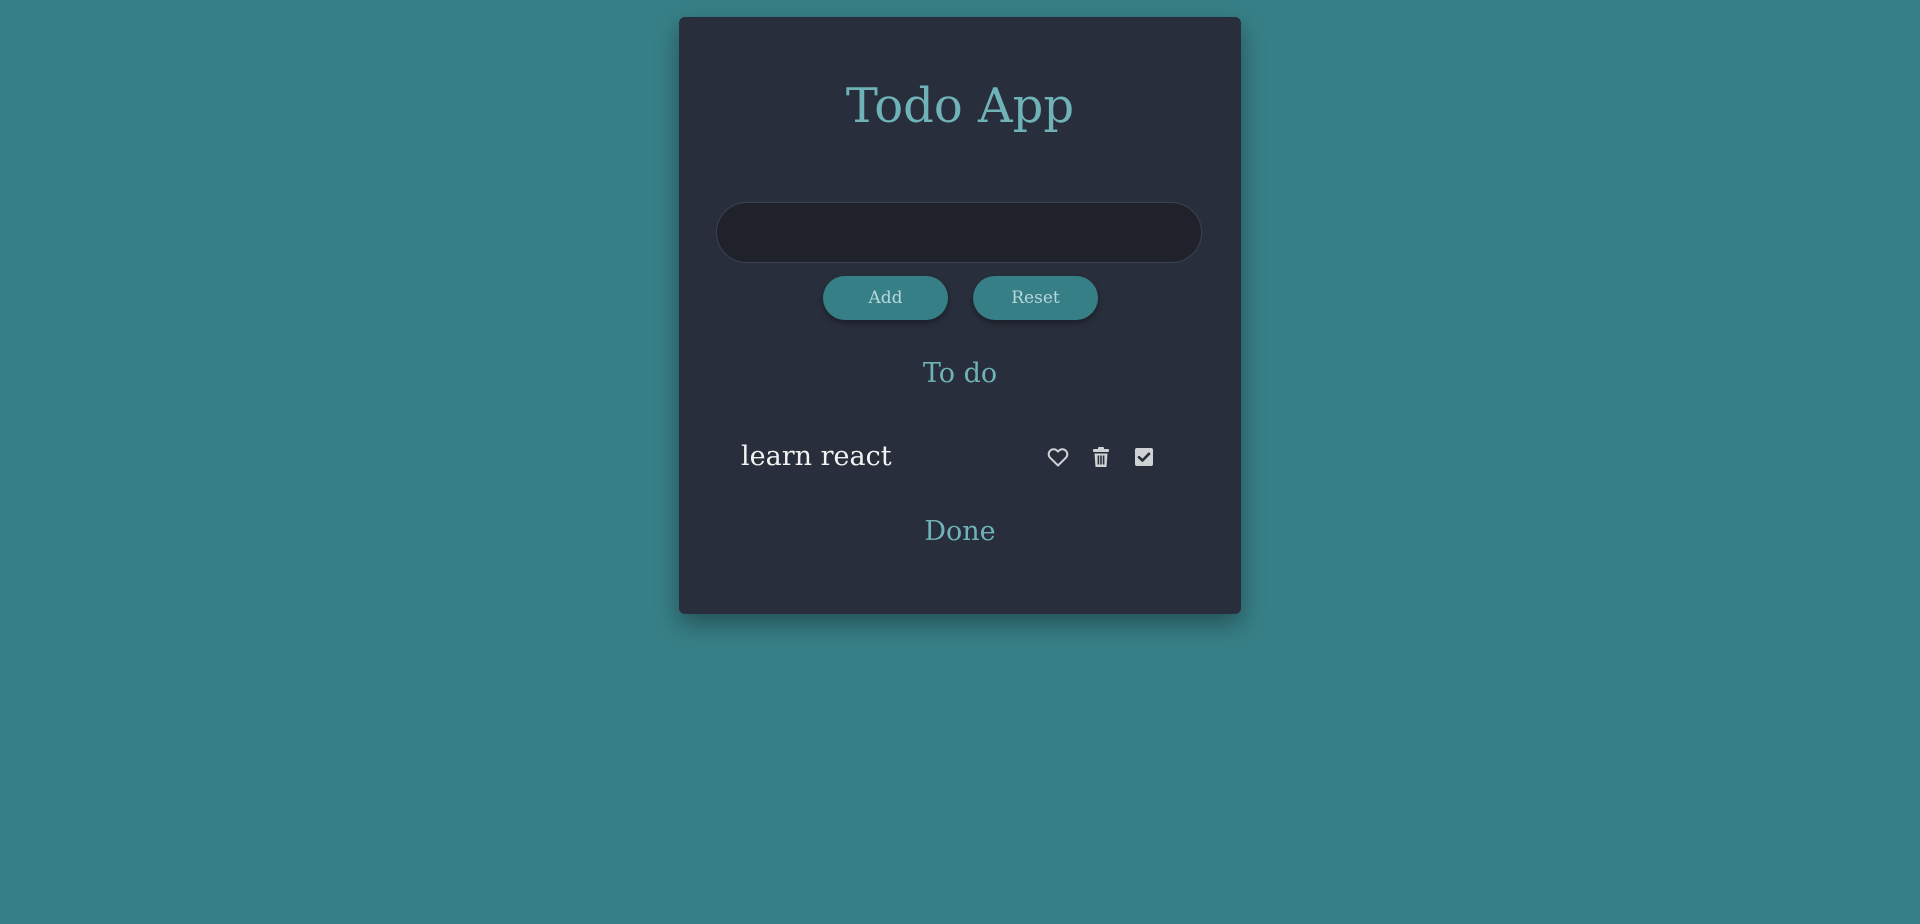 This screenshot has width=1920, height=924. What do you see at coordinates (885, 298) in the screenshot?
I see `add-button: Add` at bounding box center [885, 298].